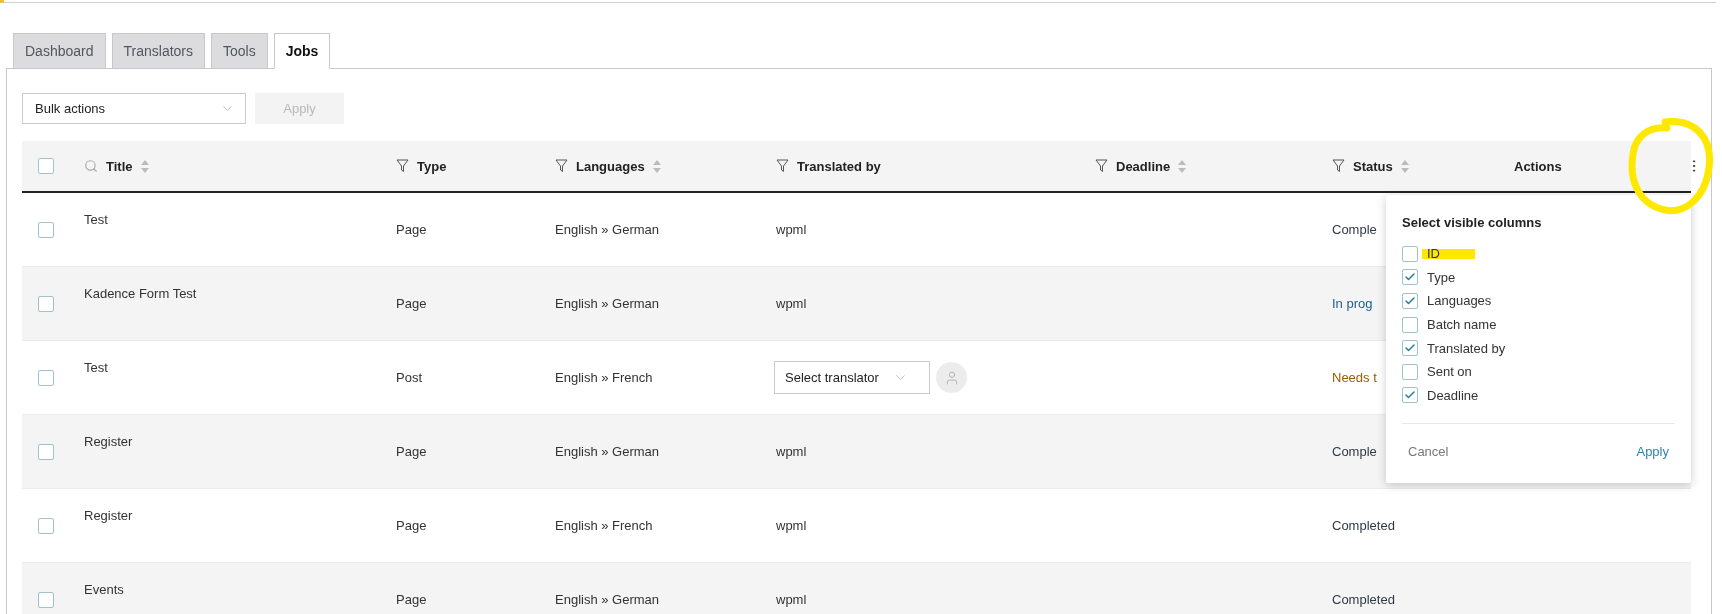 The height and width of the screenshot is (614, 1722). What do you see at coordinates (1428, 452) in the screenshot?
I see `cancel-link: Cancel` at bounding box center [1428, 452].